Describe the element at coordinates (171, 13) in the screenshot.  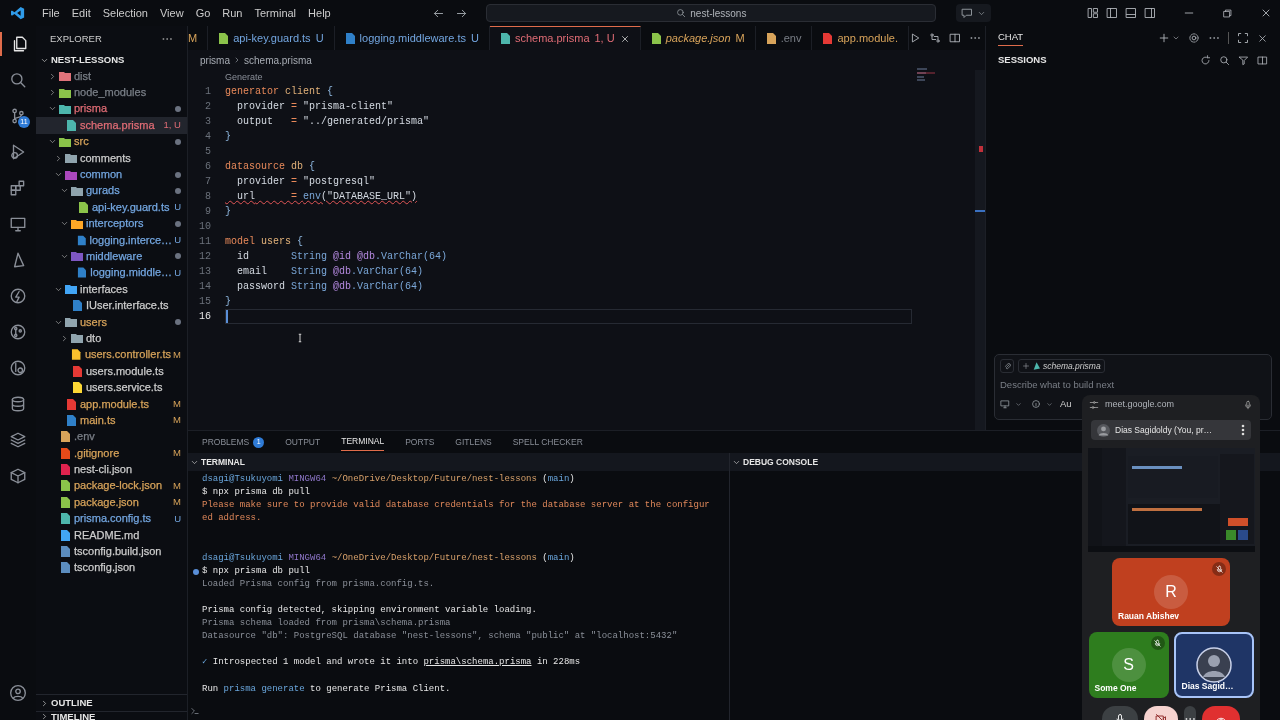
I see `menu-item: View` at that location.